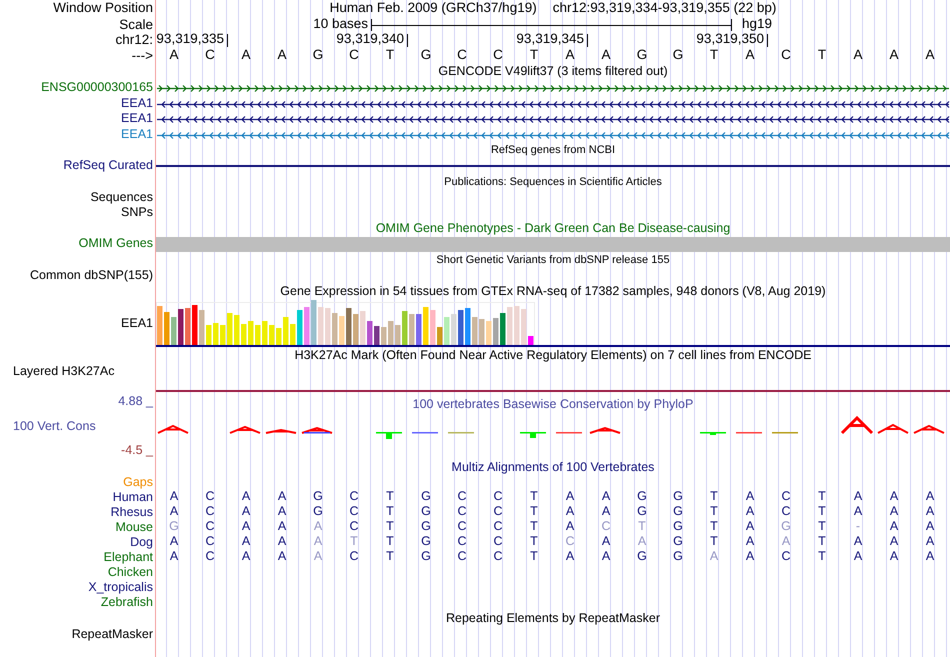 Image resolution: width=950 pixels, height=657 pixels. I want to click on coordinate-label: 93,319,340, so click(369, 39).